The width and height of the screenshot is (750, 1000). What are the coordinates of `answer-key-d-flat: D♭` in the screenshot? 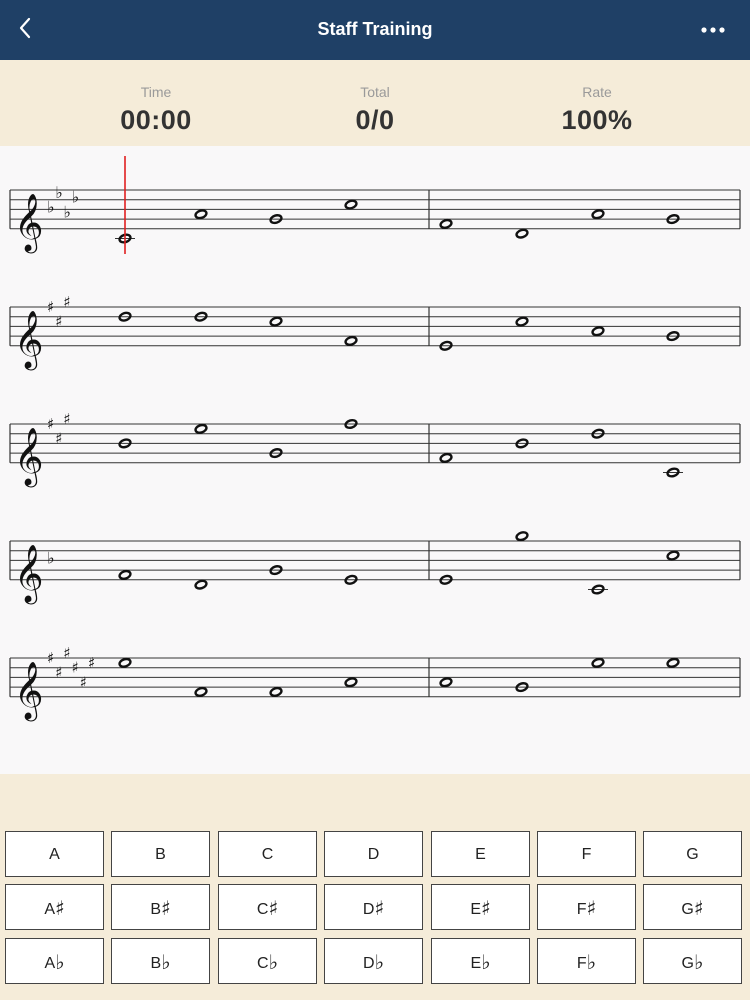 It's located at (373, 961).